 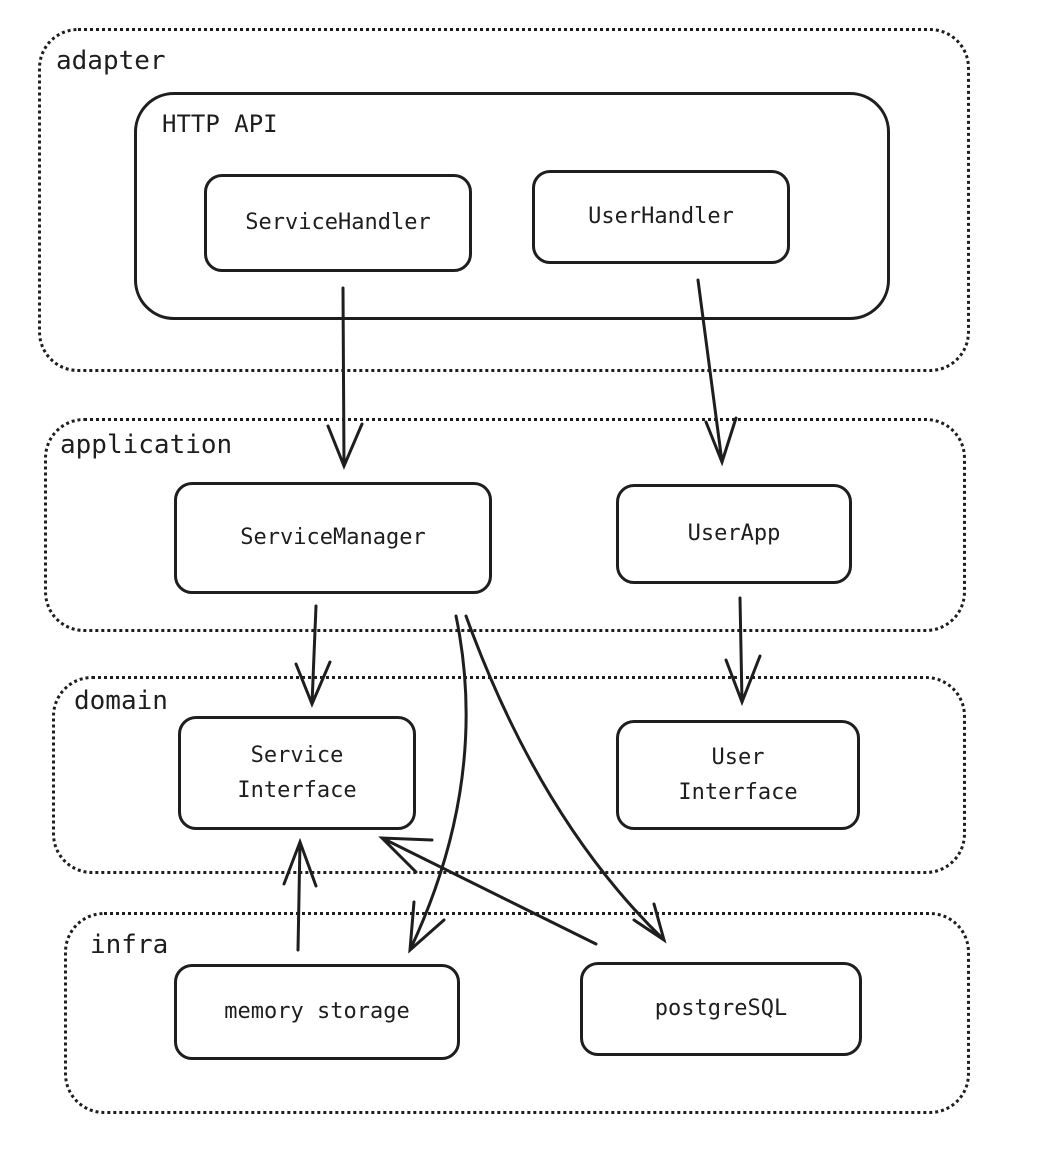 What do you see at coordinates (345, 378) in the screenshot?
I see `arrow-servicehandler-servicemanager` at bounding box center [345, 378].